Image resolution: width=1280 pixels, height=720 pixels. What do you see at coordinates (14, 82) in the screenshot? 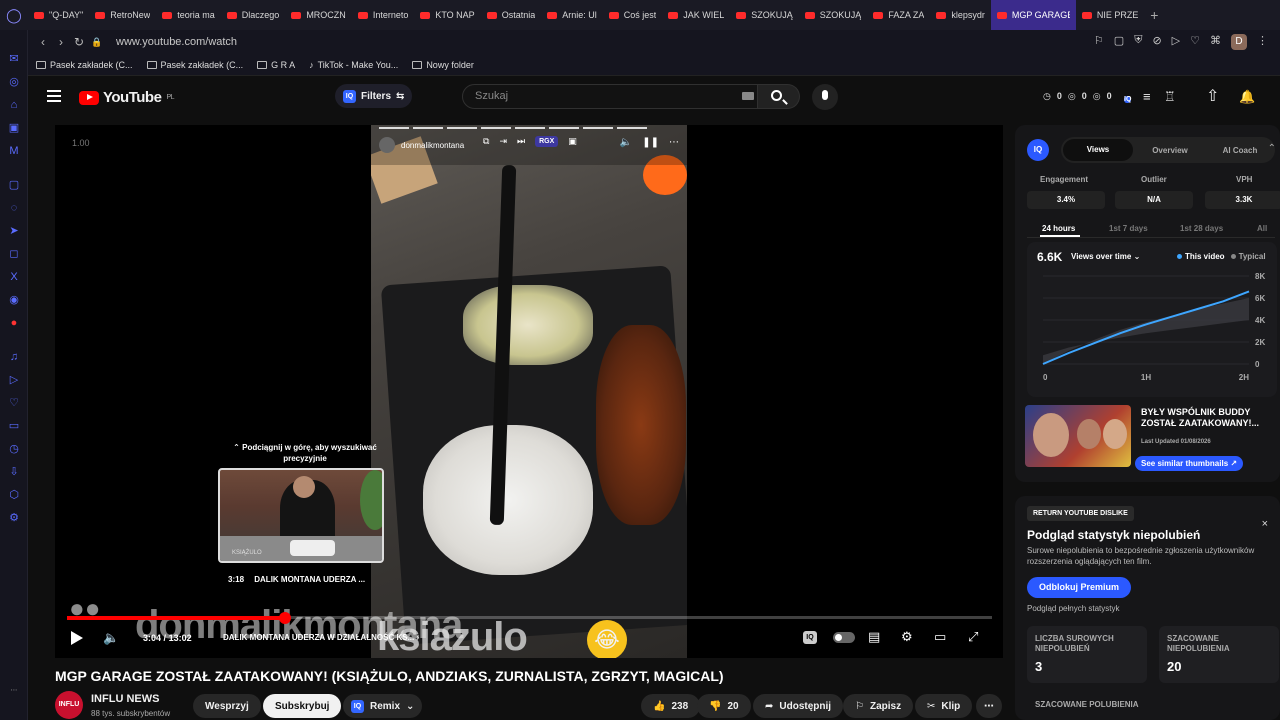
I see `ai-icon: ◎` at bounding box center [14, 82].